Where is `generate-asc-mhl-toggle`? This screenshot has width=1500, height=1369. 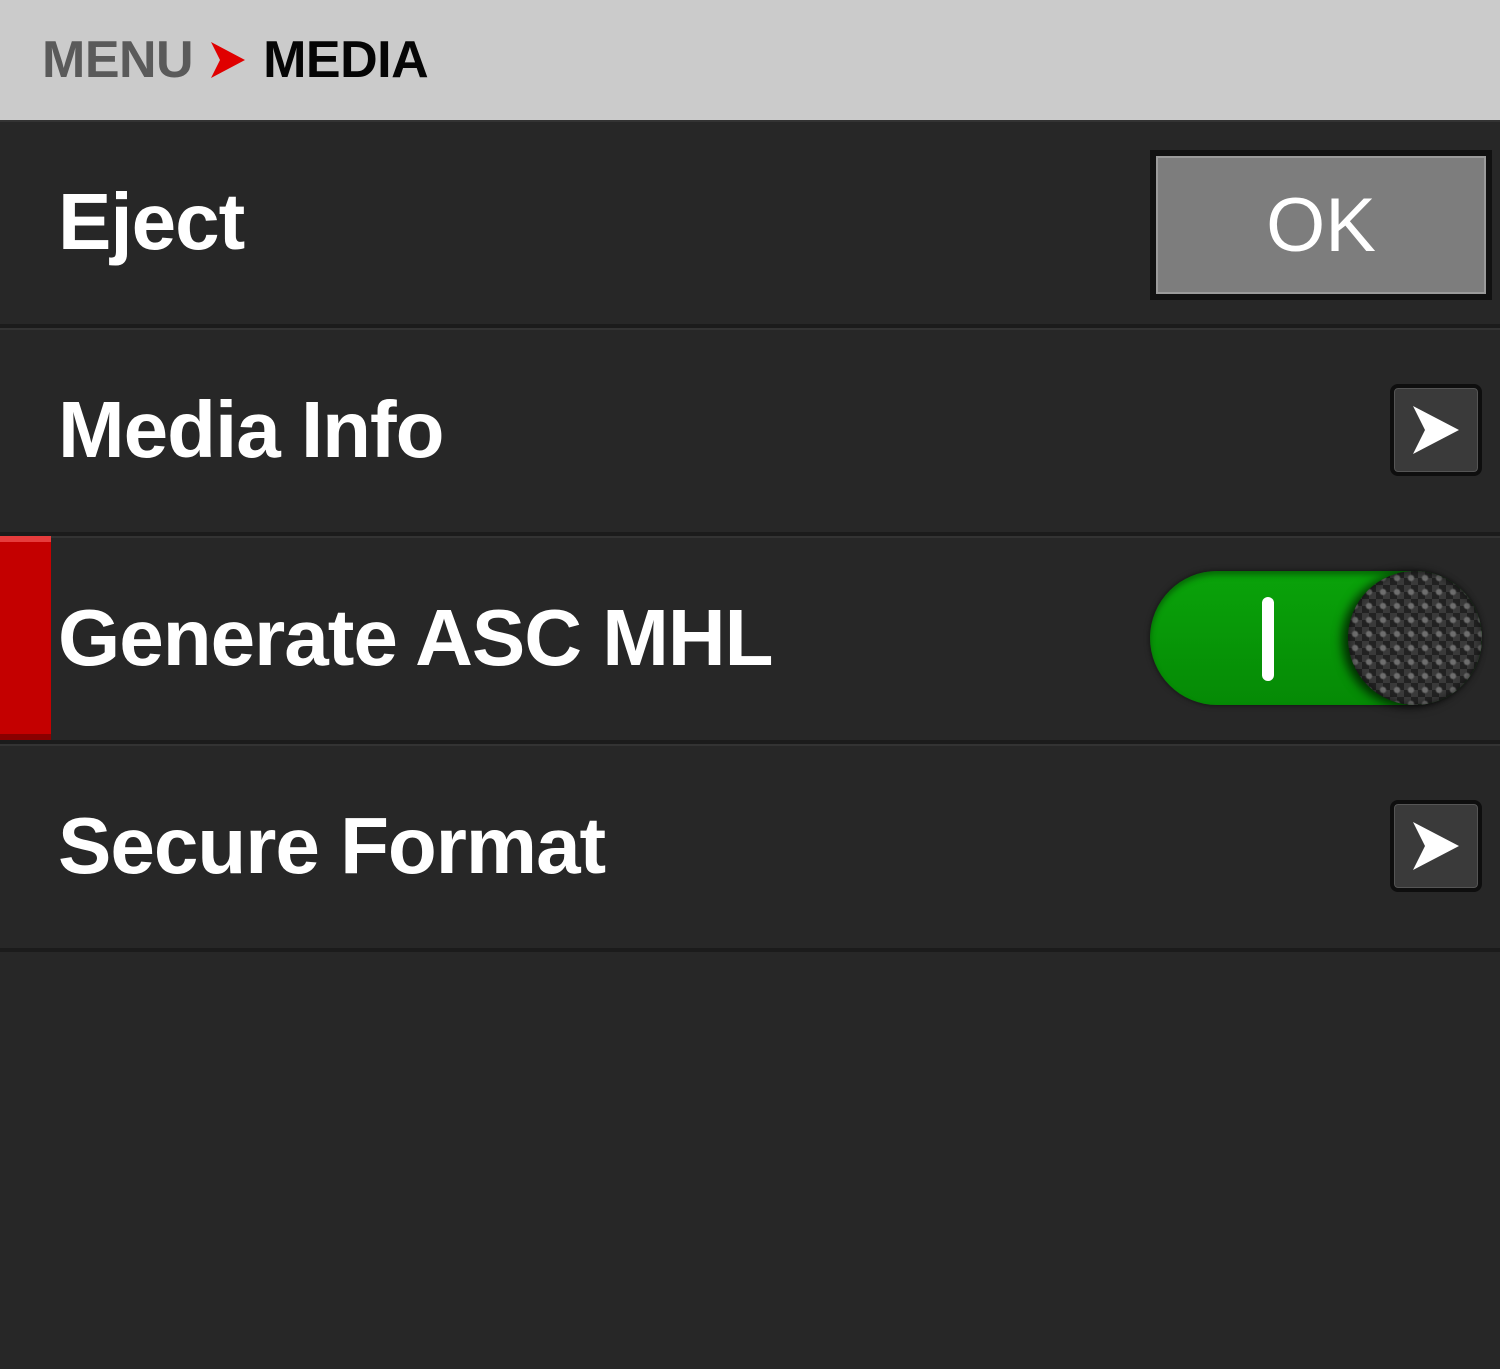
generate-asc-mhl-toggle is located at coordinates (1316, 638).